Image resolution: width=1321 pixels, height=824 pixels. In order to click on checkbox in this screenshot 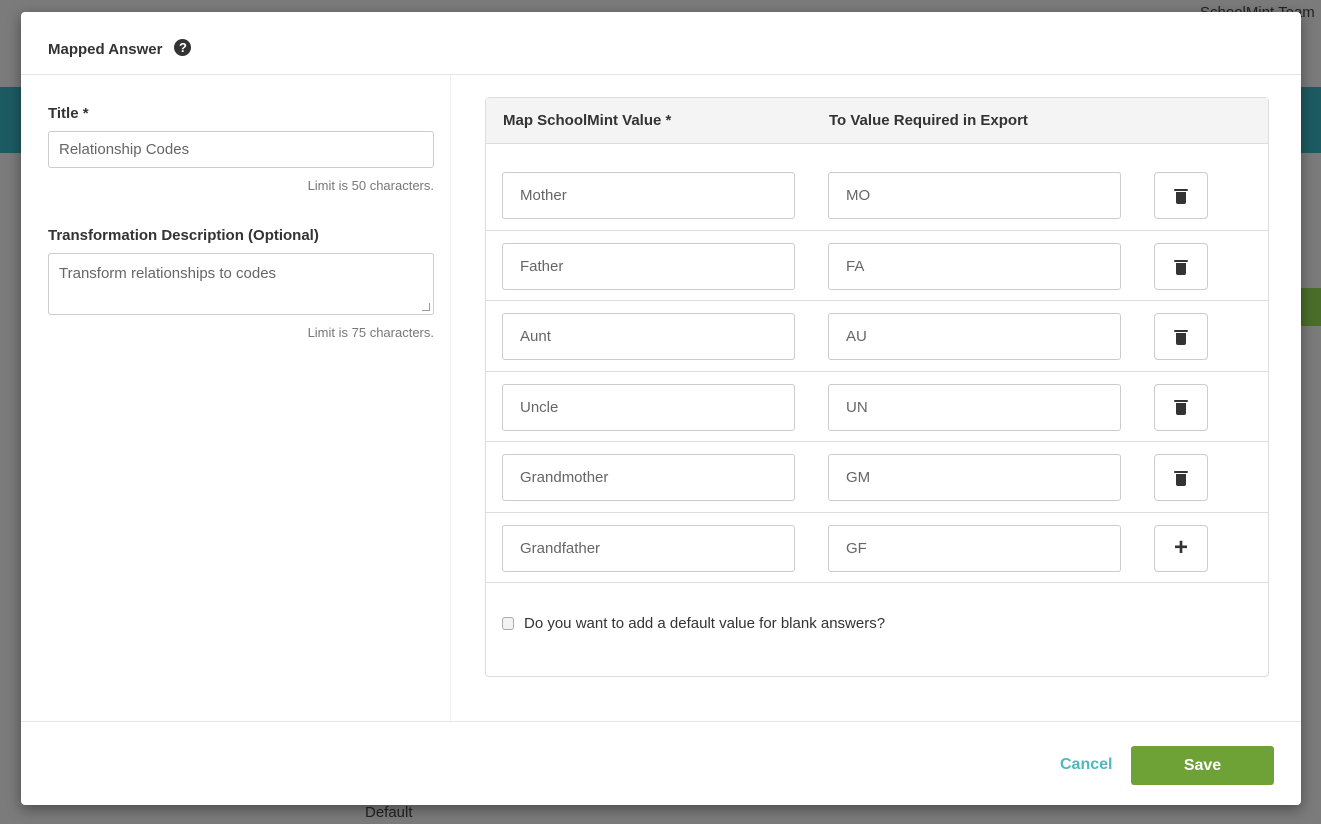, I will do `click(508, 623)`.